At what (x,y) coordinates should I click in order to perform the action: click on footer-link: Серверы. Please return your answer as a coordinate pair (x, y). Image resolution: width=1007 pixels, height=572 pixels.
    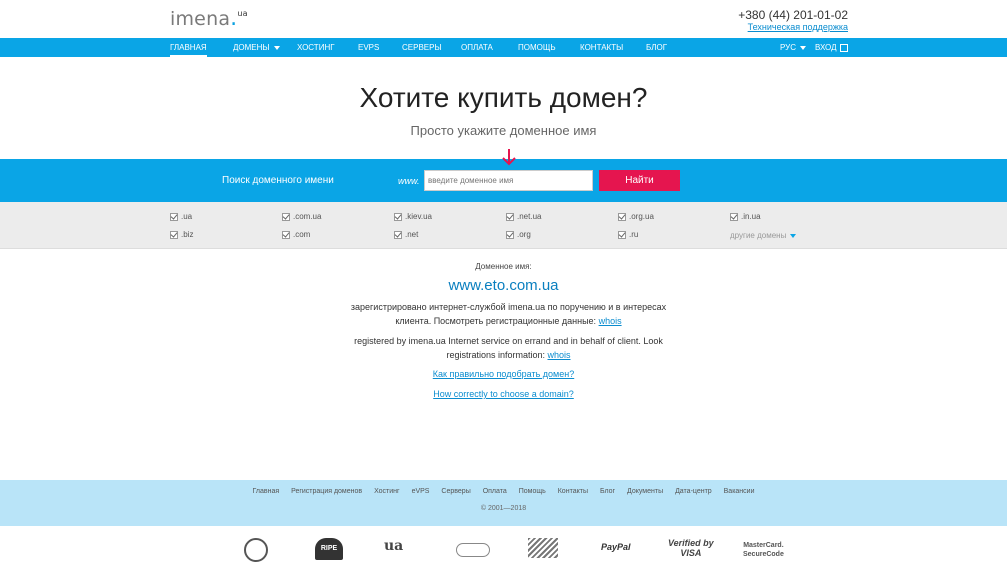
    Looking at the image, I should click on (455, 491).